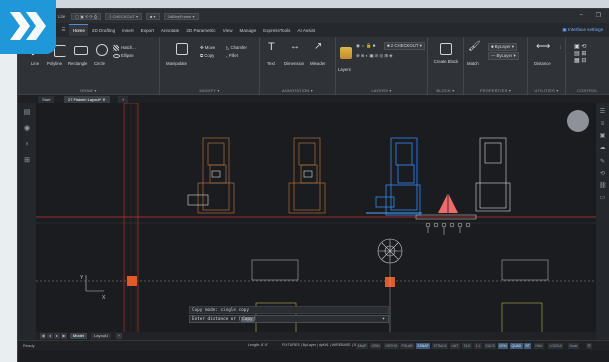 The width and height of the screenshot is (609, 362). I want to click on toggle-none: None, so click(573, 346).